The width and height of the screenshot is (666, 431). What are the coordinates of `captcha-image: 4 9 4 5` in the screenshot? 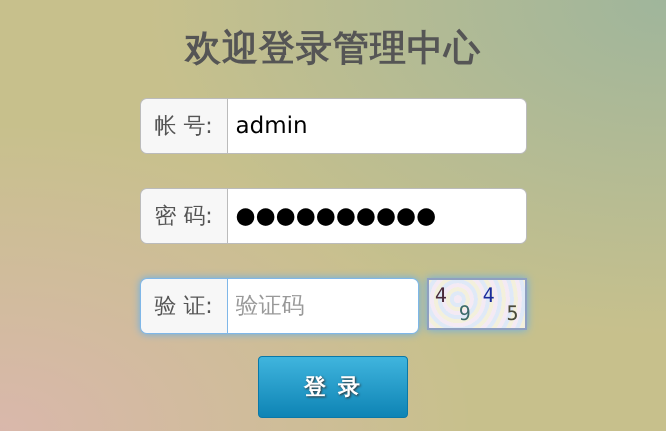 It's located at (476, 304).